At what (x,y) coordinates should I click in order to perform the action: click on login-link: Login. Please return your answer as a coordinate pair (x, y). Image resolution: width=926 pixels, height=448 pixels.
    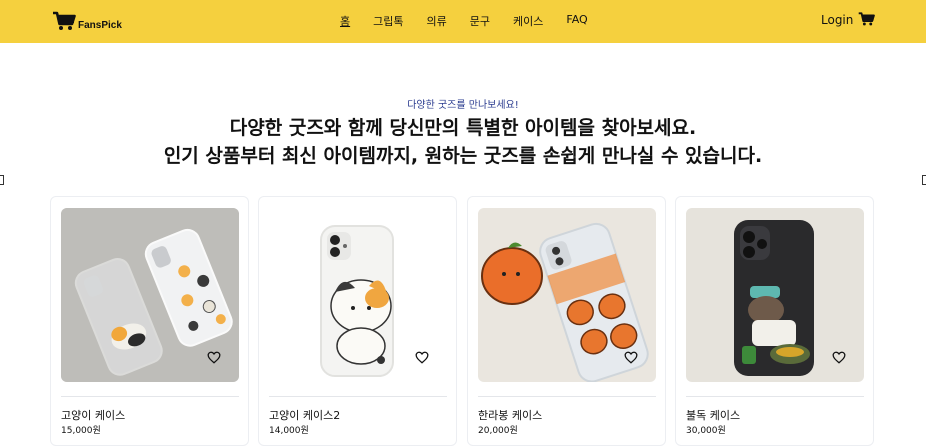
    Looking at the image, I should click on (837, 20).